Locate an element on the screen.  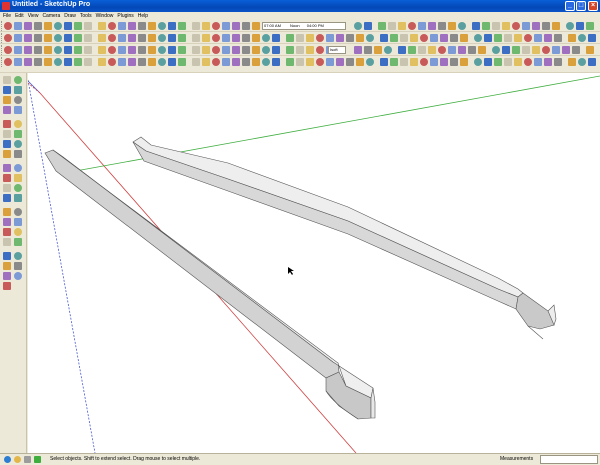
add-location-icon is located at coordinates (162, 50).